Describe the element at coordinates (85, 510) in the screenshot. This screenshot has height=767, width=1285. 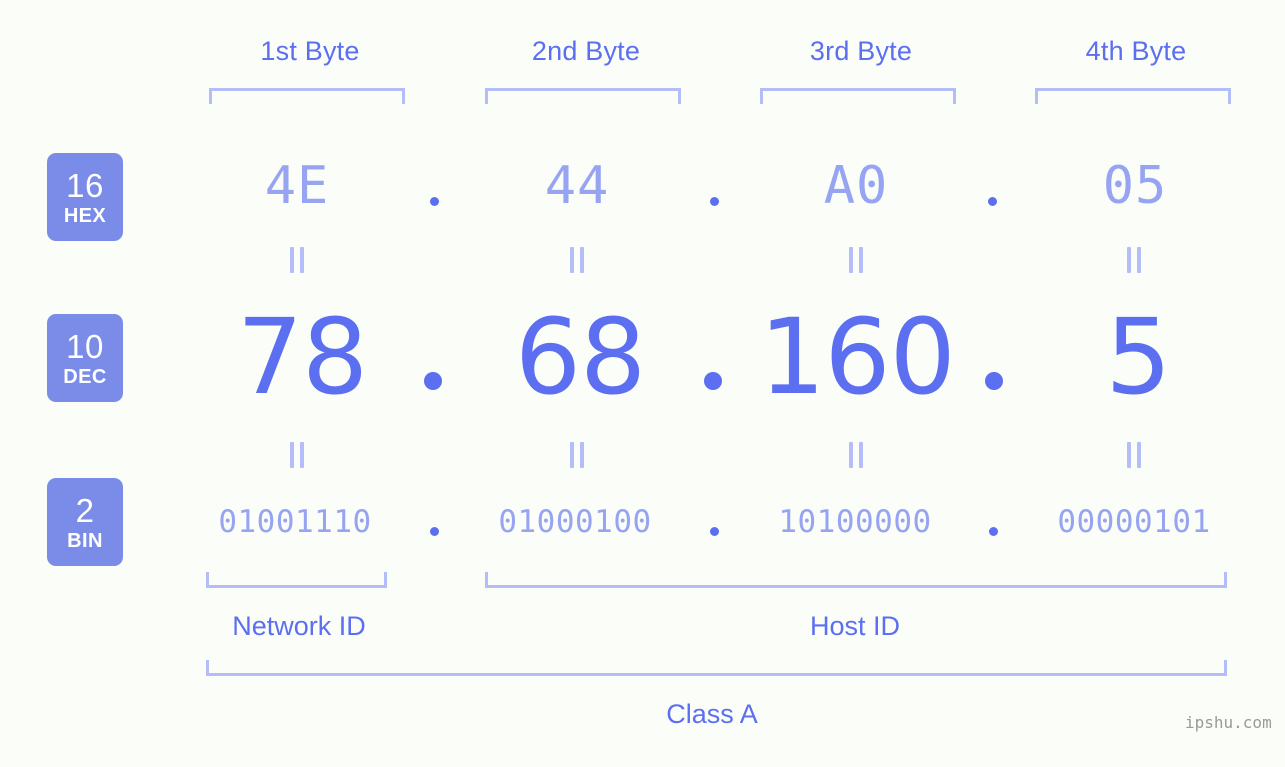
I see `base-badge-bin-number: 2` at that location.